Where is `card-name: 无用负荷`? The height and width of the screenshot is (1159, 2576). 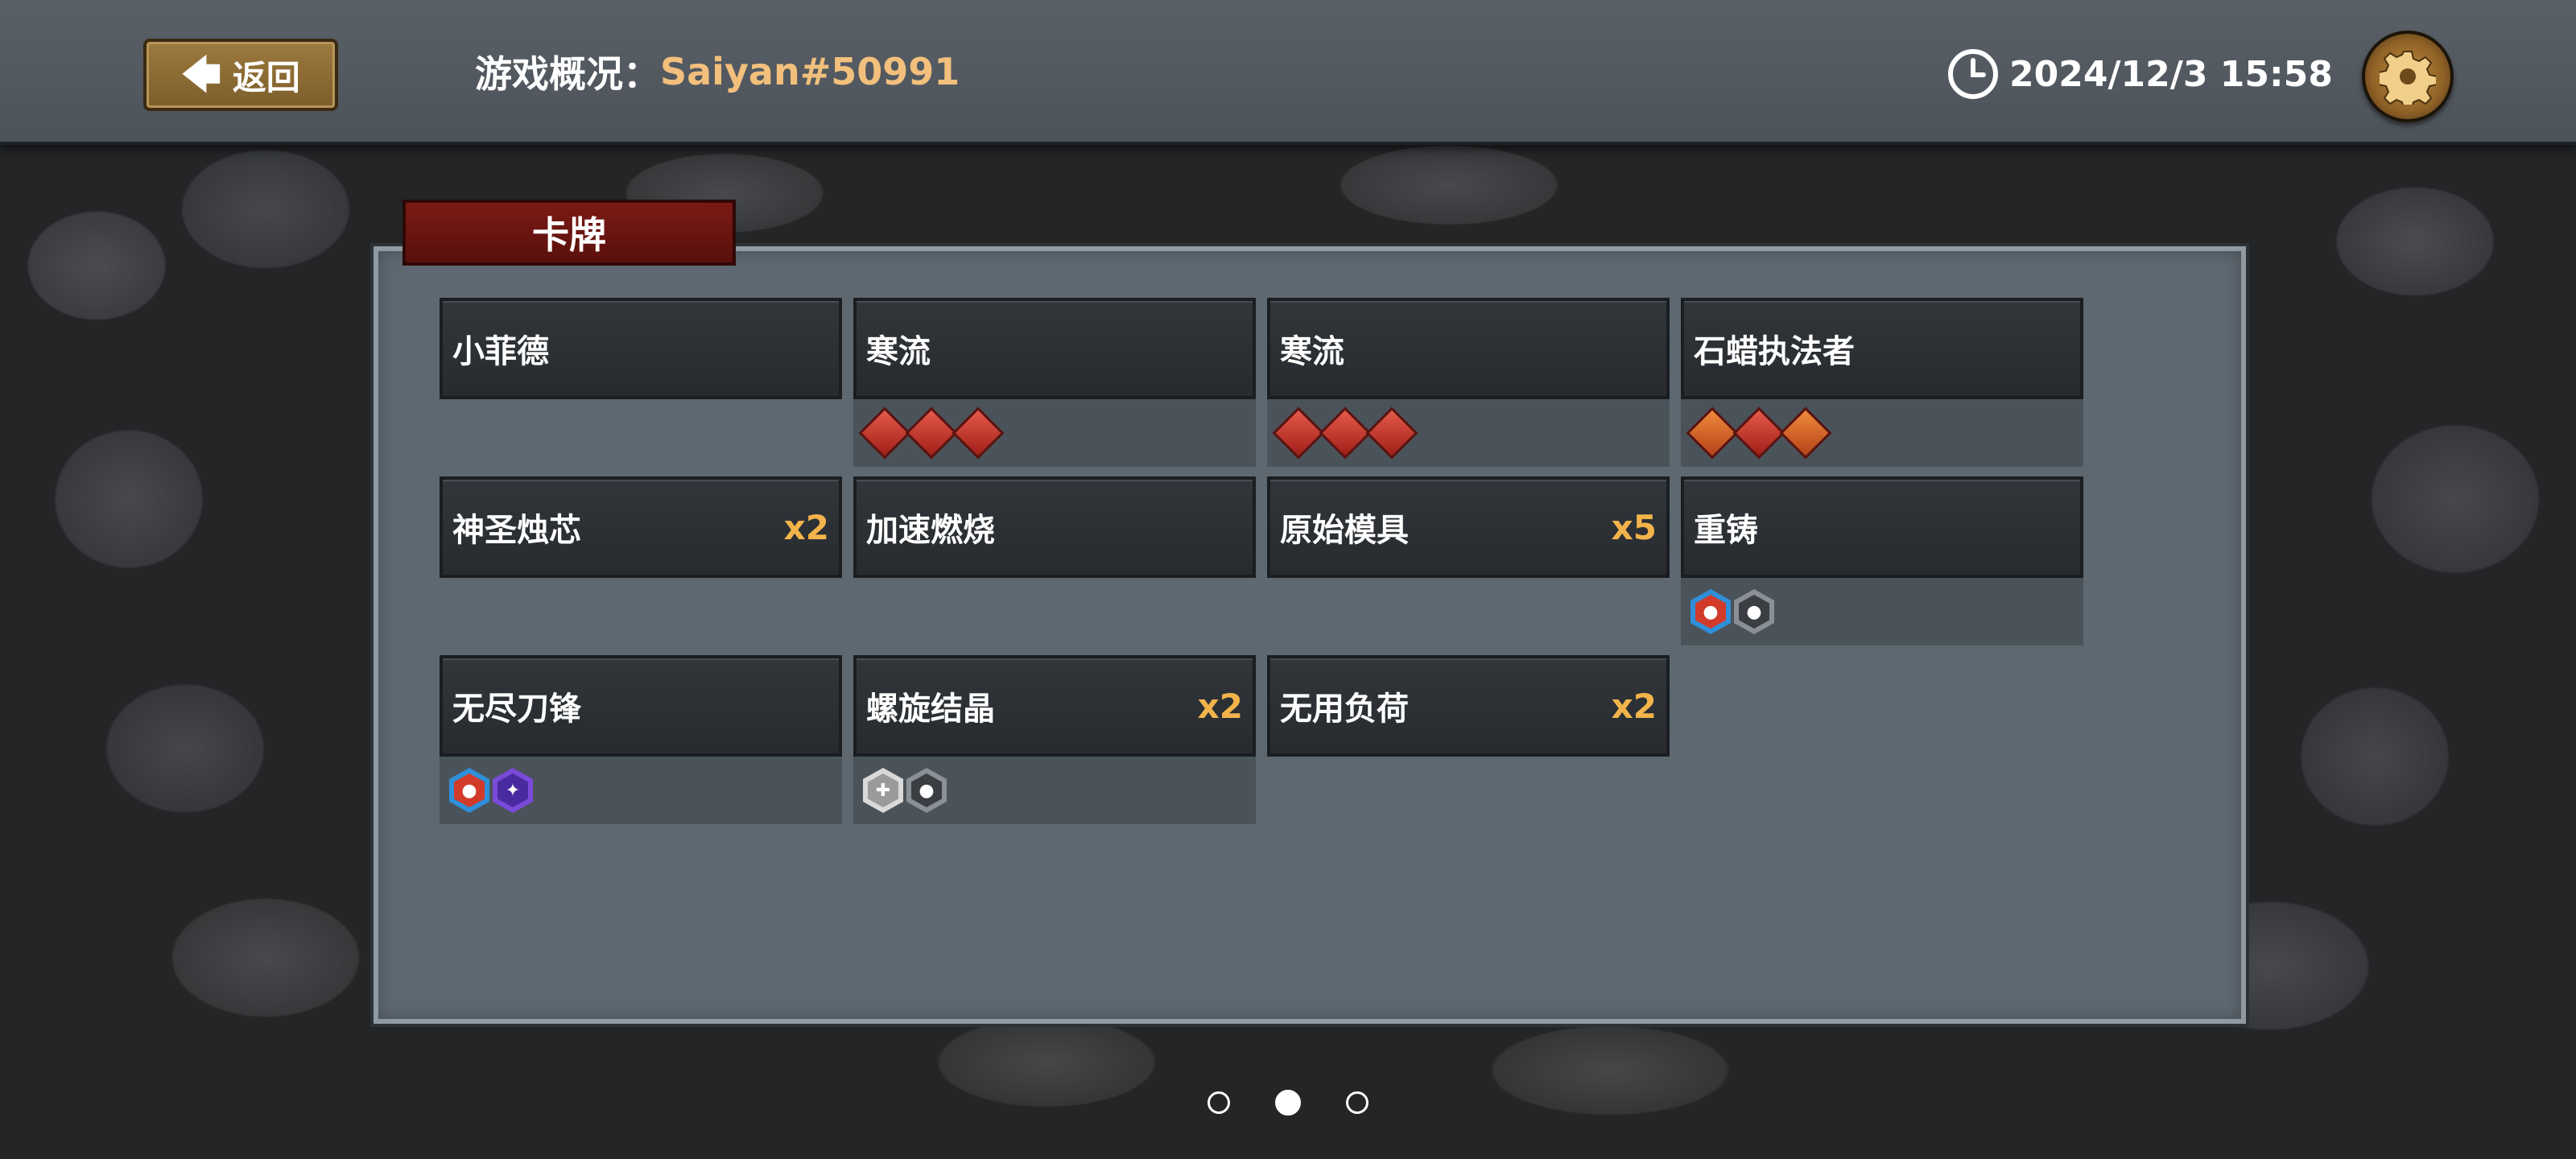 card-name: 无用负荷 is located at coordinates (1344, 709).